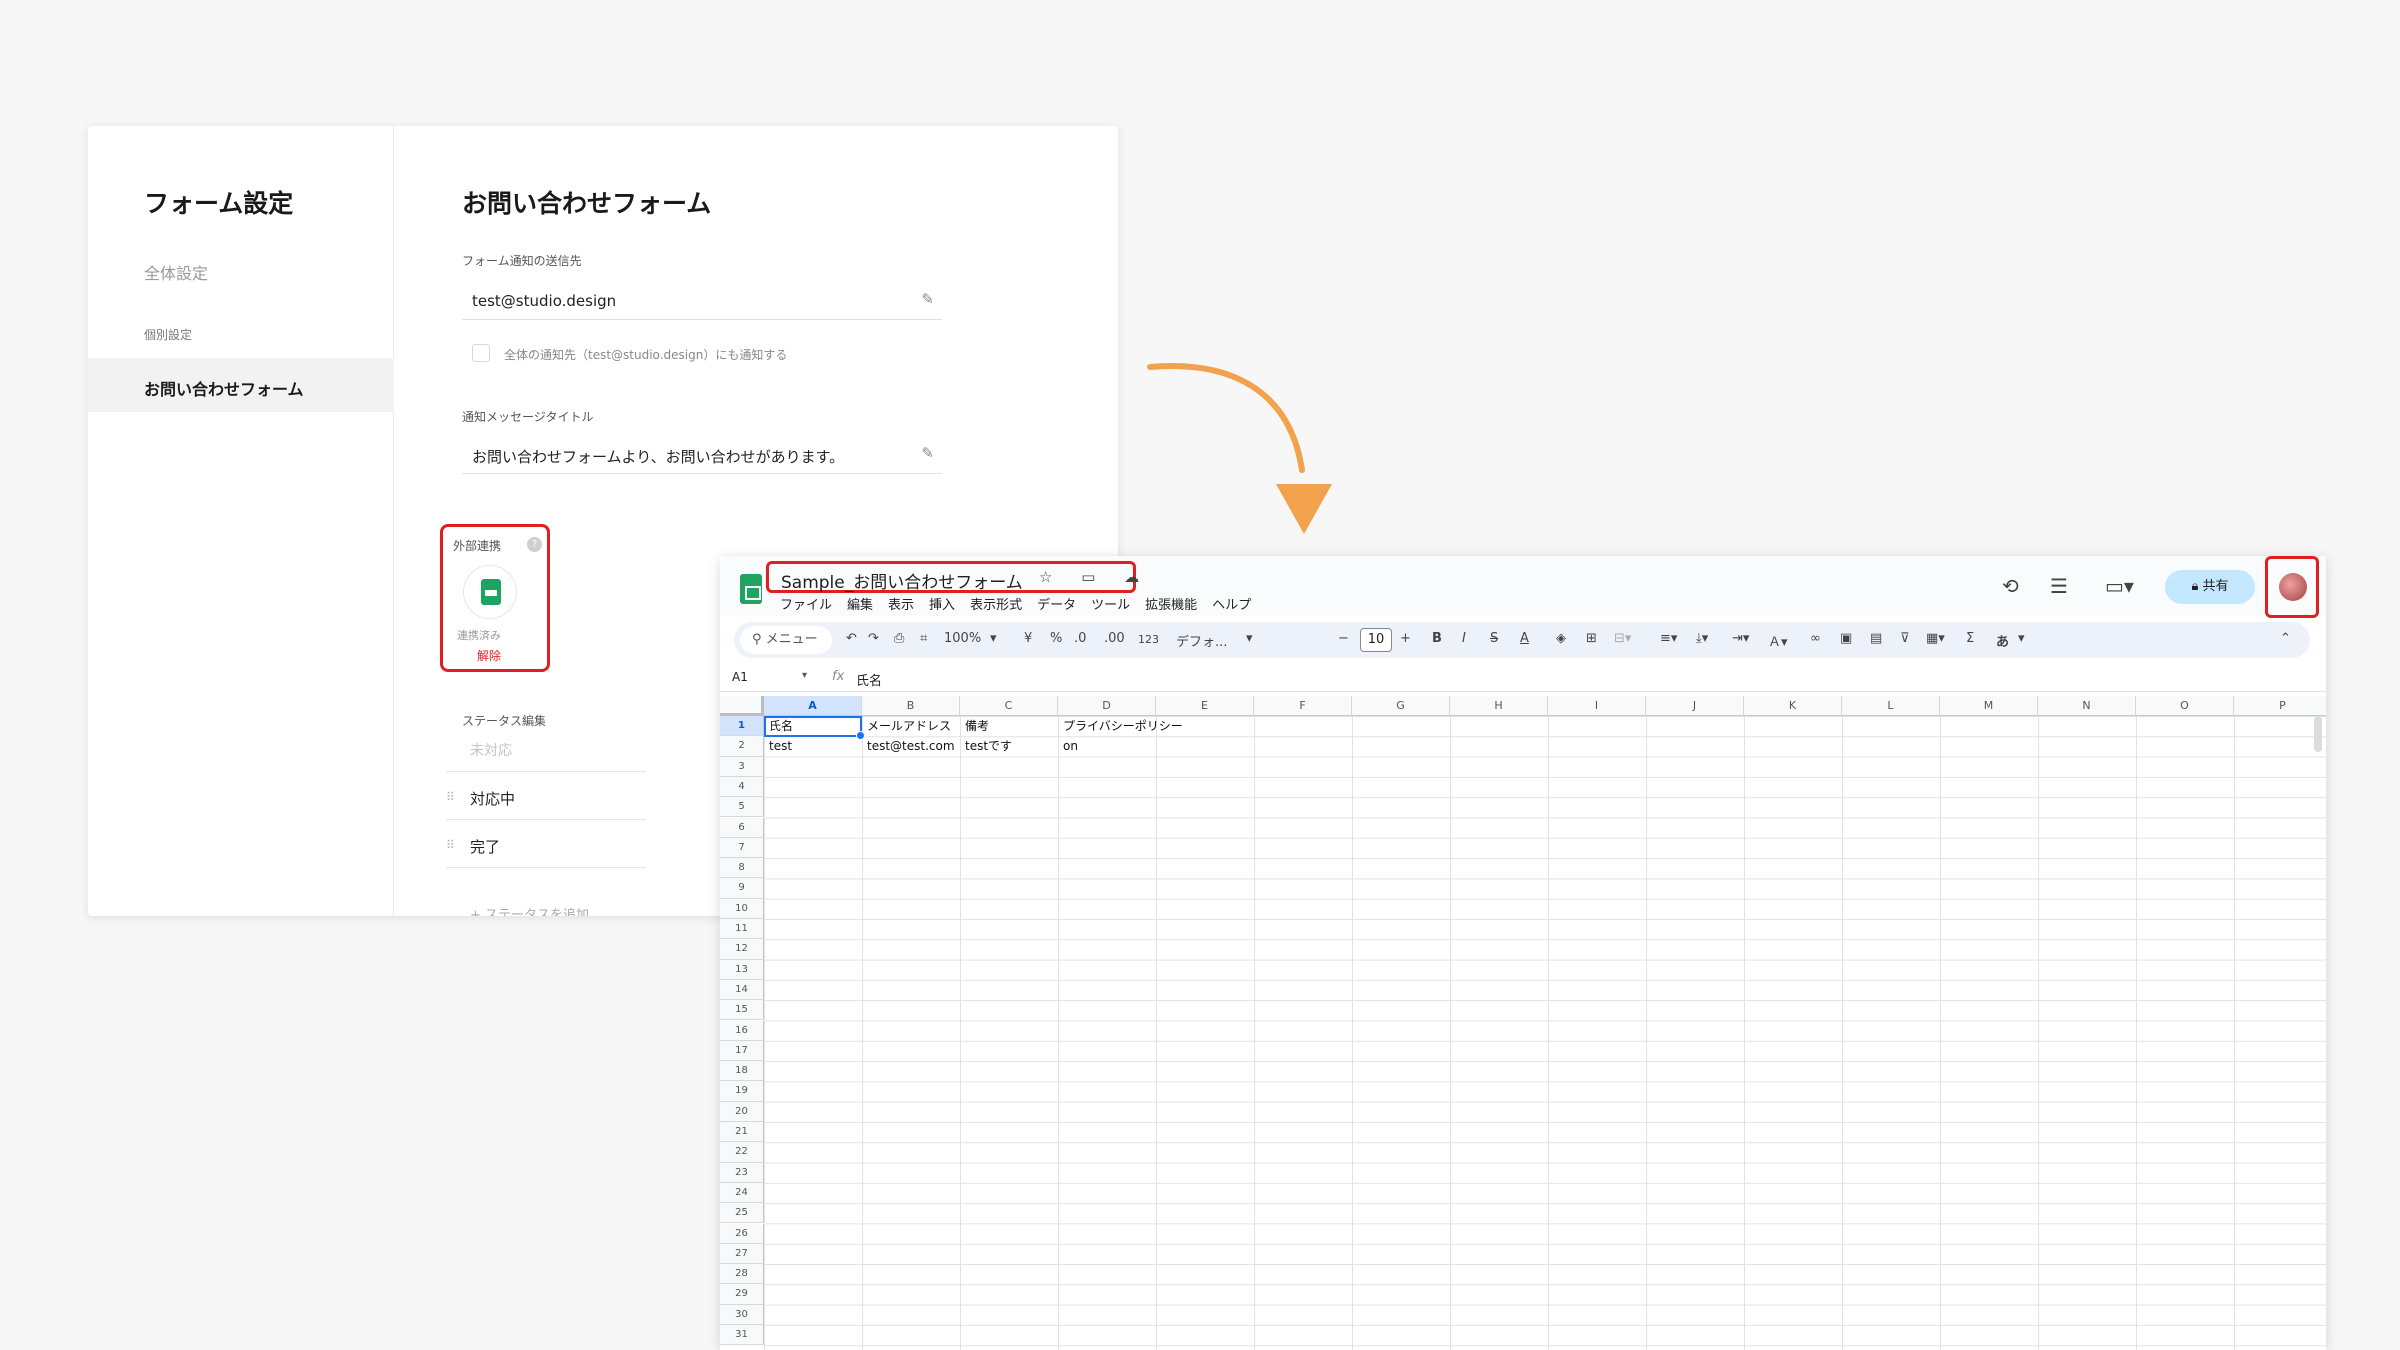 The image size is (2400, 1350). Describe the element at coordinates (1778, 640) in the screenshot. I see `text-rotation-icon: Ａ▾` at that location.